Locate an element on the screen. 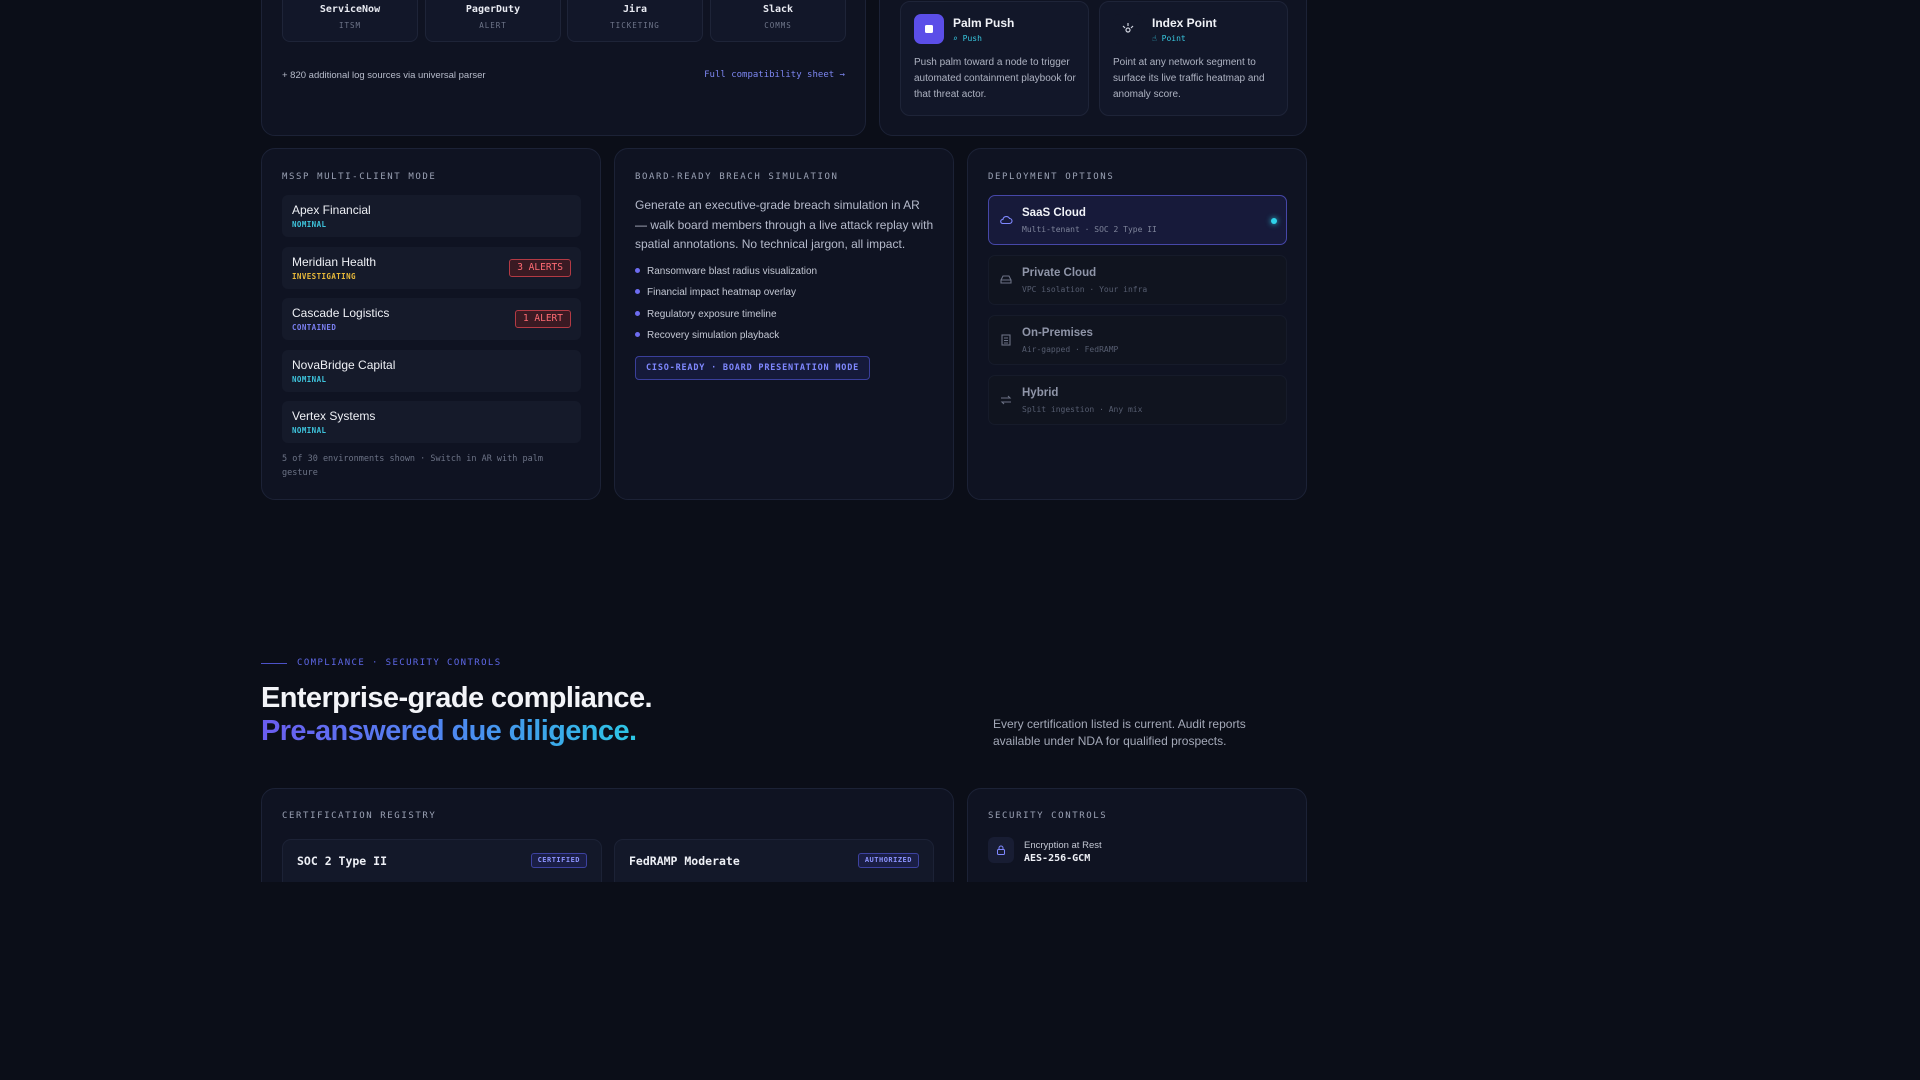  integration-name: ServiceNow is located at coordinates (350, 9).